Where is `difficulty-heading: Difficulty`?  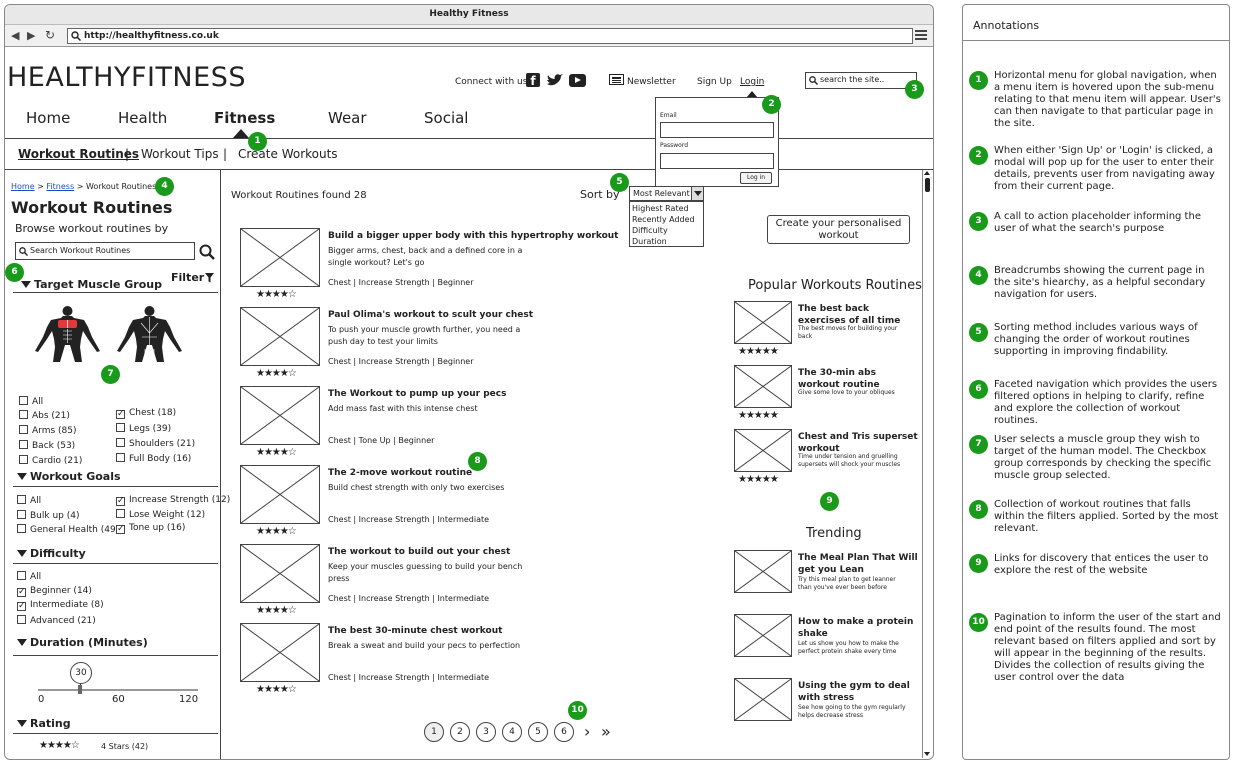
difficulty-heading: Difficulty is located at coordinates (51, 553).